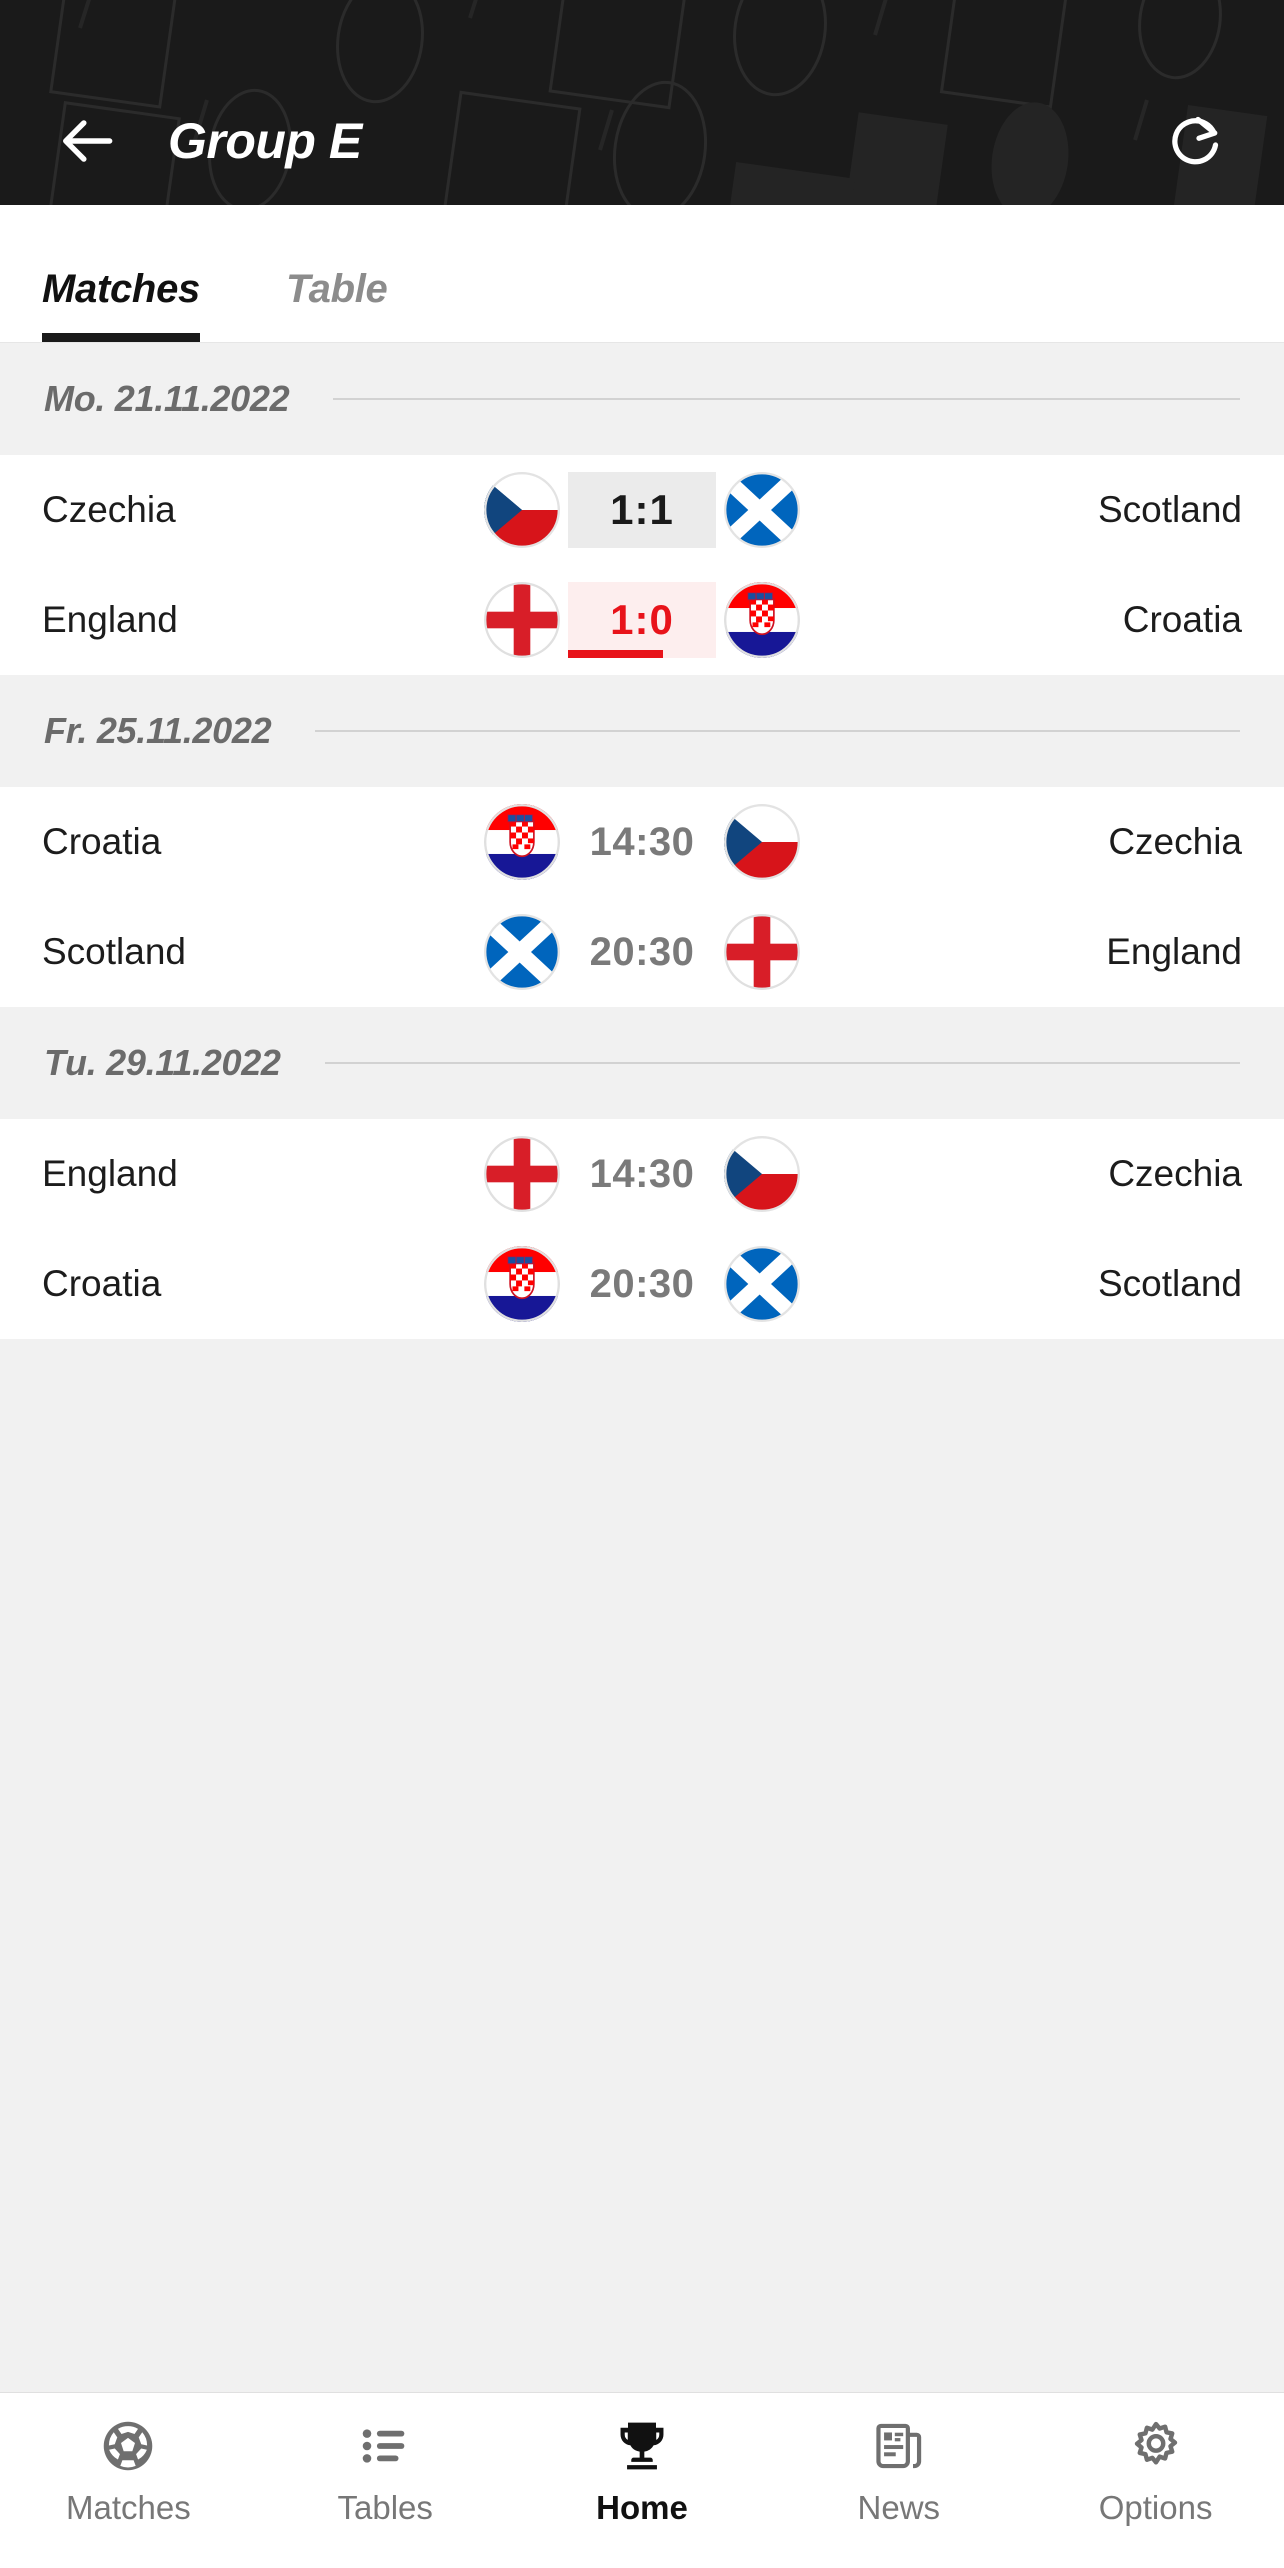  I want to click on tab-table: Table, so click(337, 304).